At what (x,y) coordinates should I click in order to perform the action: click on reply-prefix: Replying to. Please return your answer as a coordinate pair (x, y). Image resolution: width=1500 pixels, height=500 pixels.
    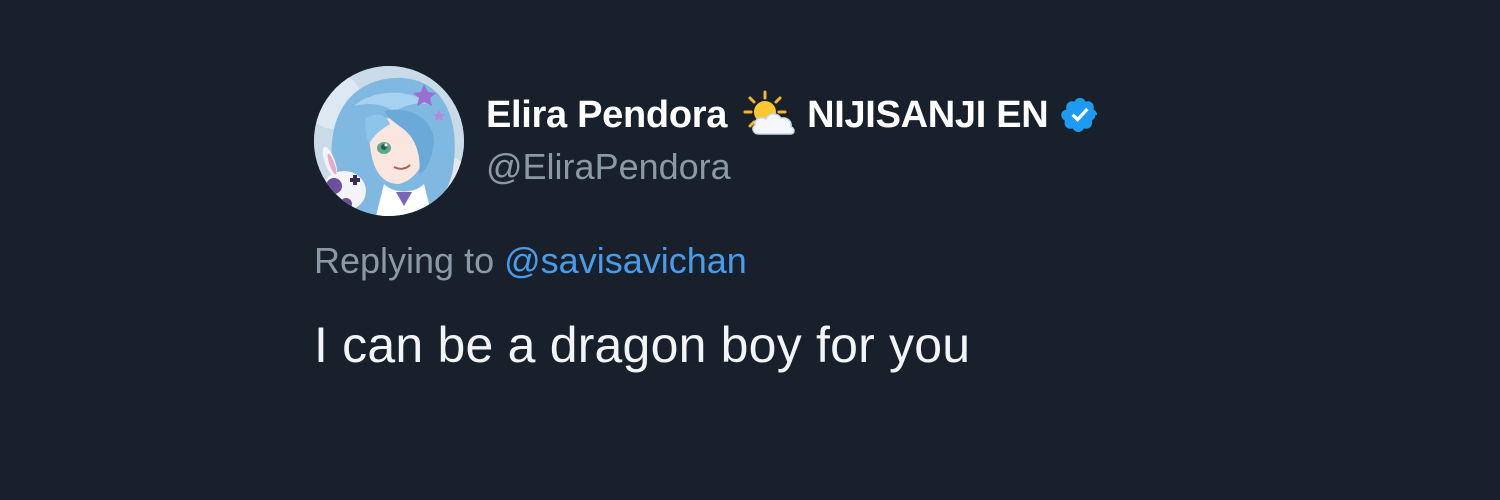
    Looking at the image, I should click on (404, 260).